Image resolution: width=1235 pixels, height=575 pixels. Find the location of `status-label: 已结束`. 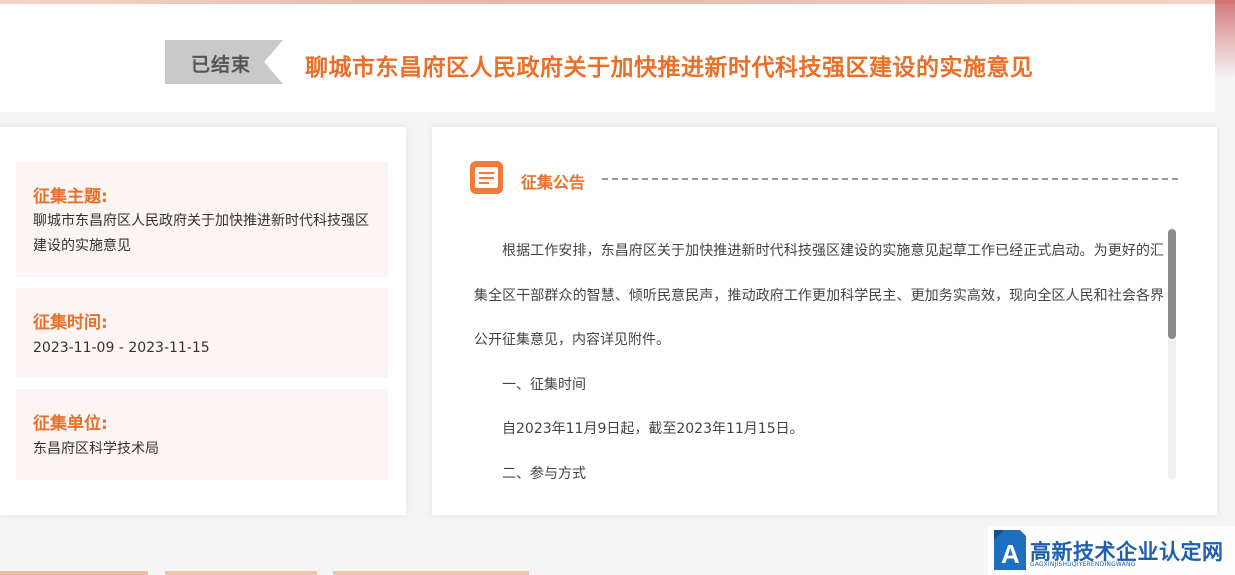

status-label: 已结束 is located at coordinates (221, 65).